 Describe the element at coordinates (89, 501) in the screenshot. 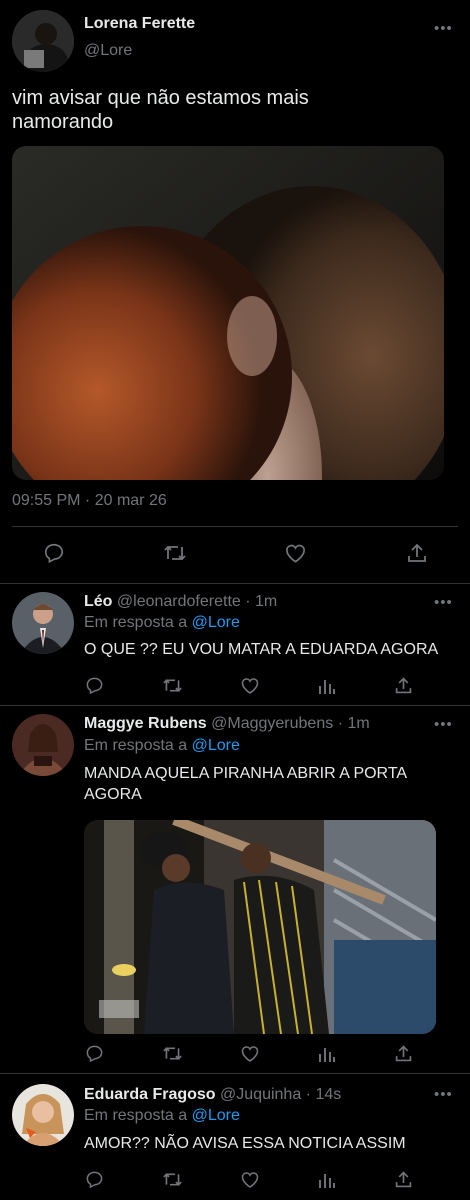

I see `tweet-timestamp: 09:55 PM · 20 mar 26` at that location.